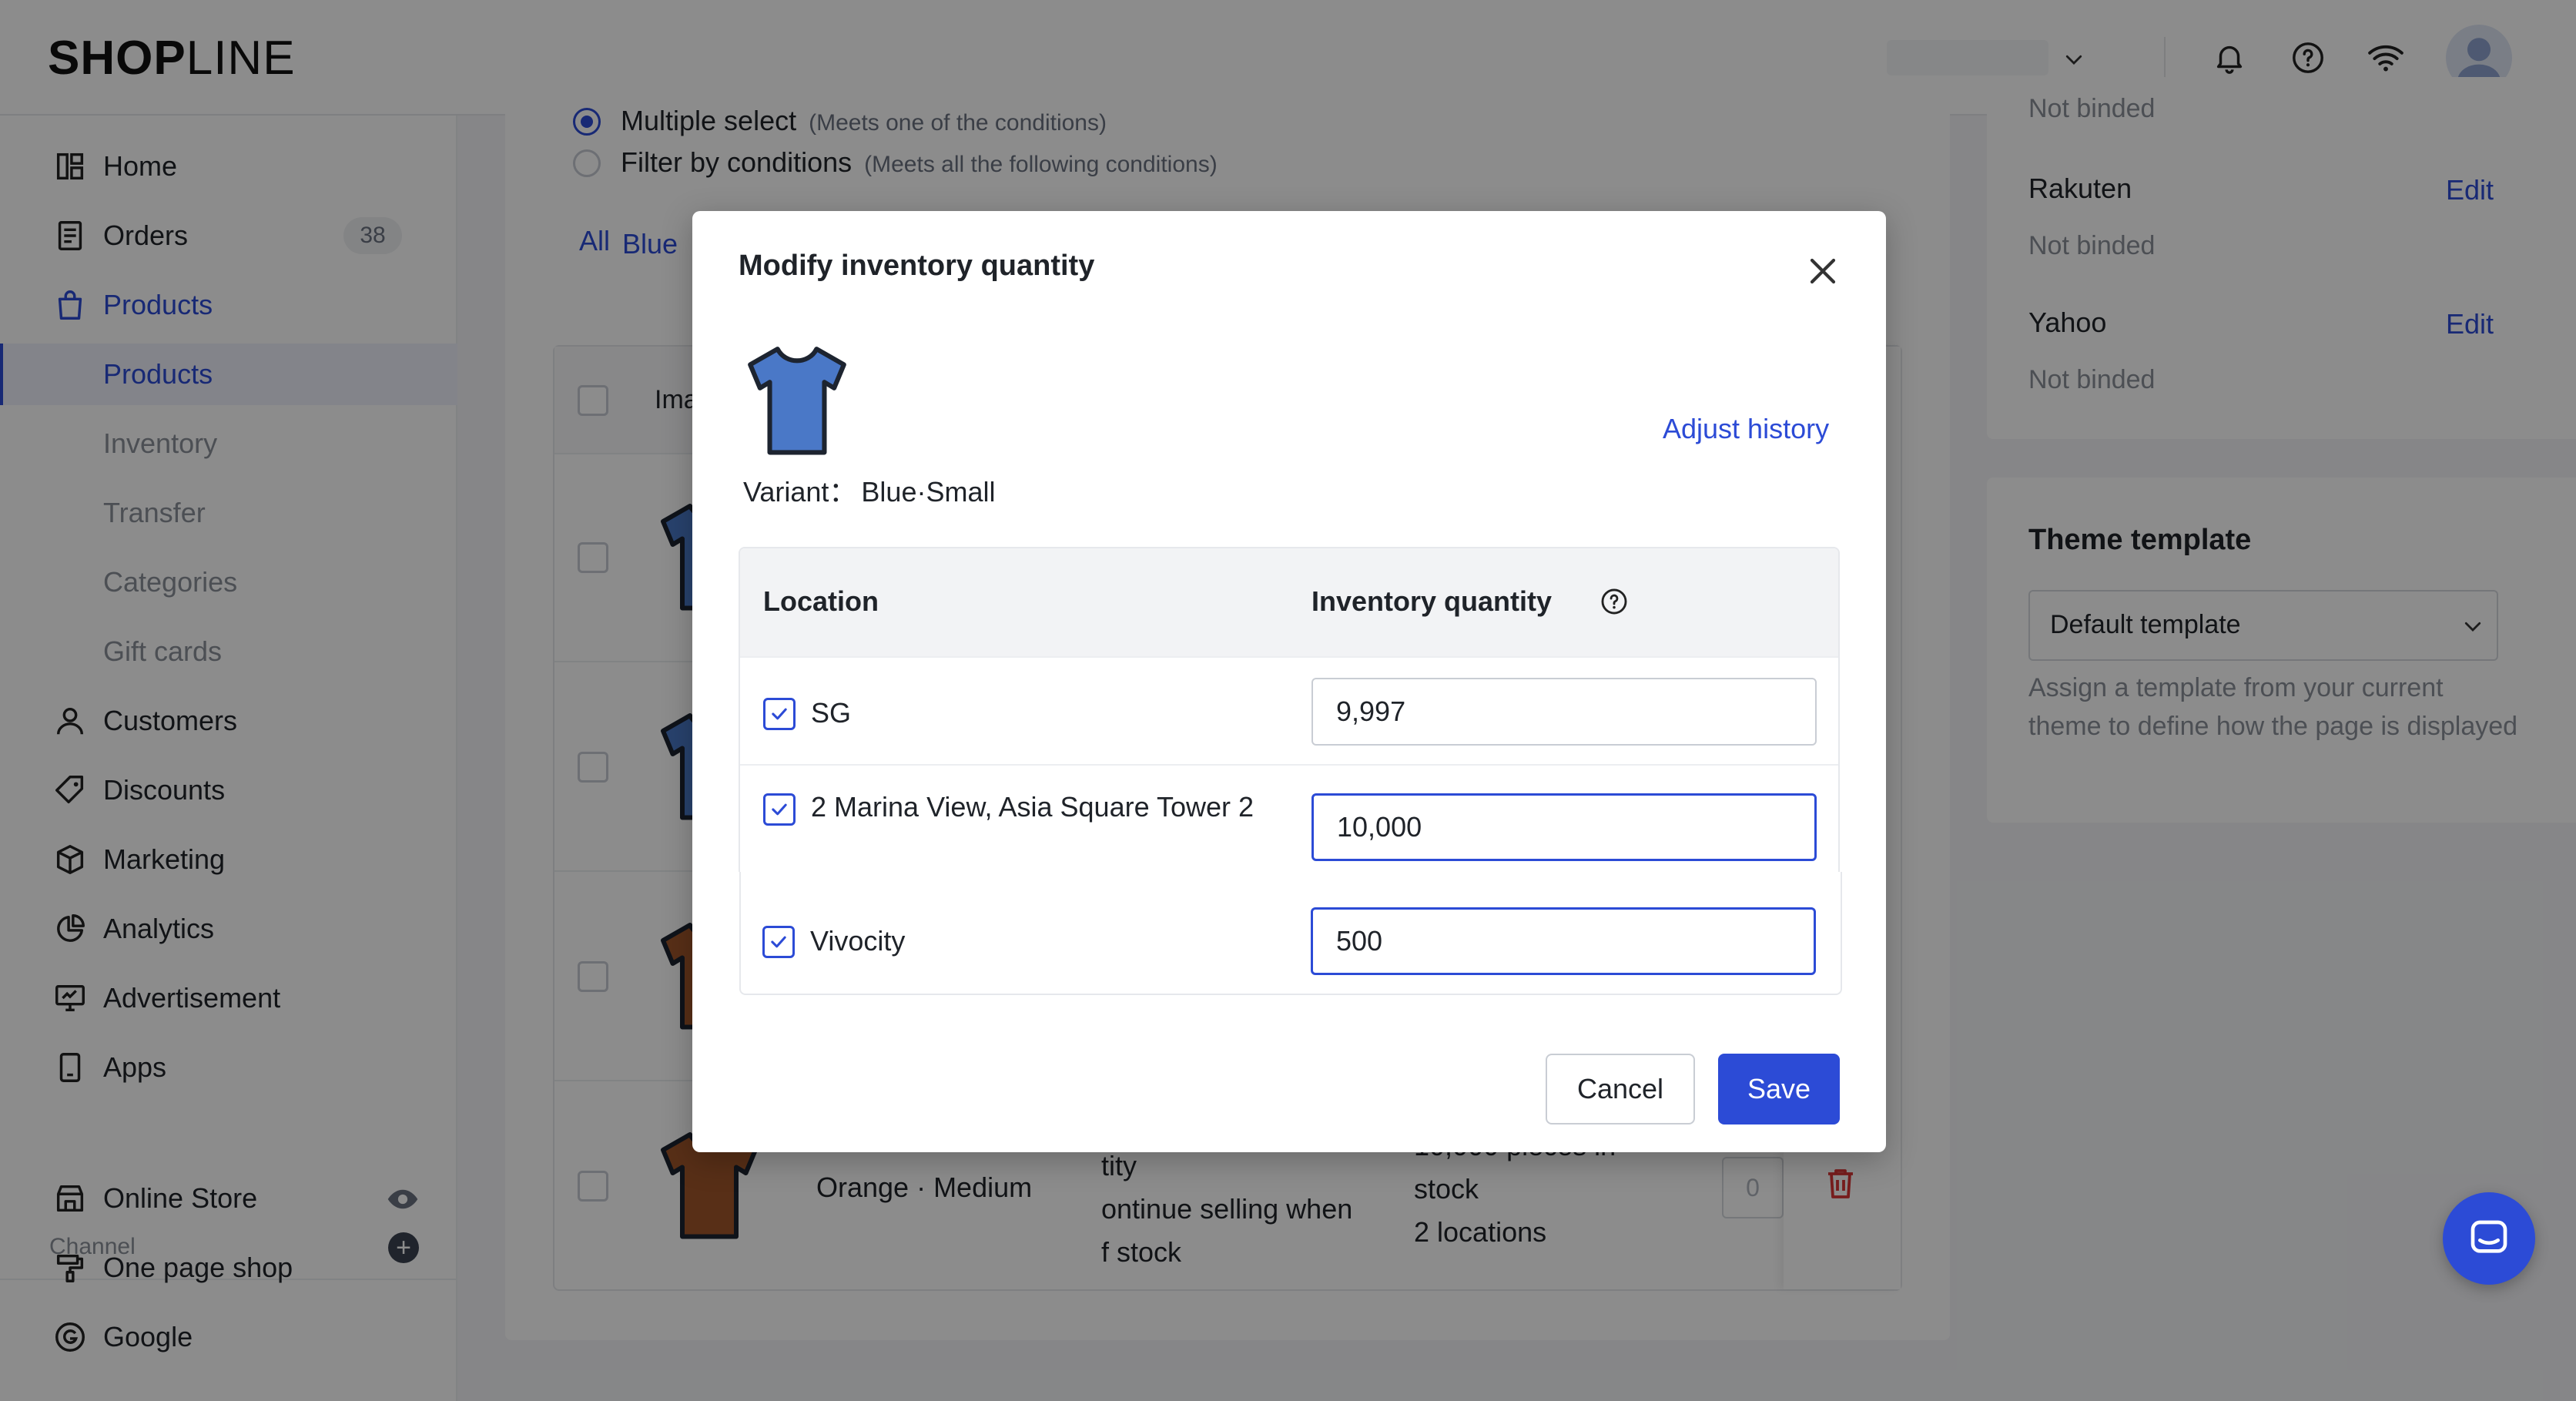  What do you see at coordinates (821, 601) in the screenshot?
I see `column-header-location: Location` at bounding box center [821, 601].